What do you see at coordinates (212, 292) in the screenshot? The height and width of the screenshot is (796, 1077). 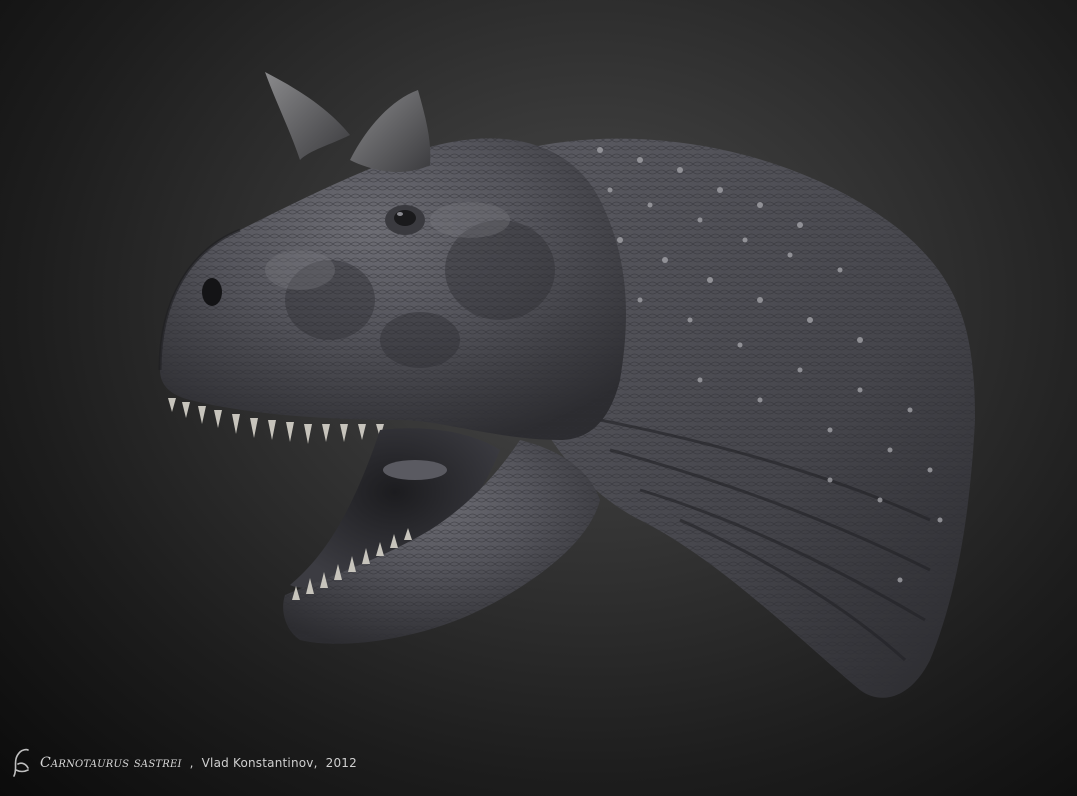 I see `nostril` at bounding box center [212, 292].